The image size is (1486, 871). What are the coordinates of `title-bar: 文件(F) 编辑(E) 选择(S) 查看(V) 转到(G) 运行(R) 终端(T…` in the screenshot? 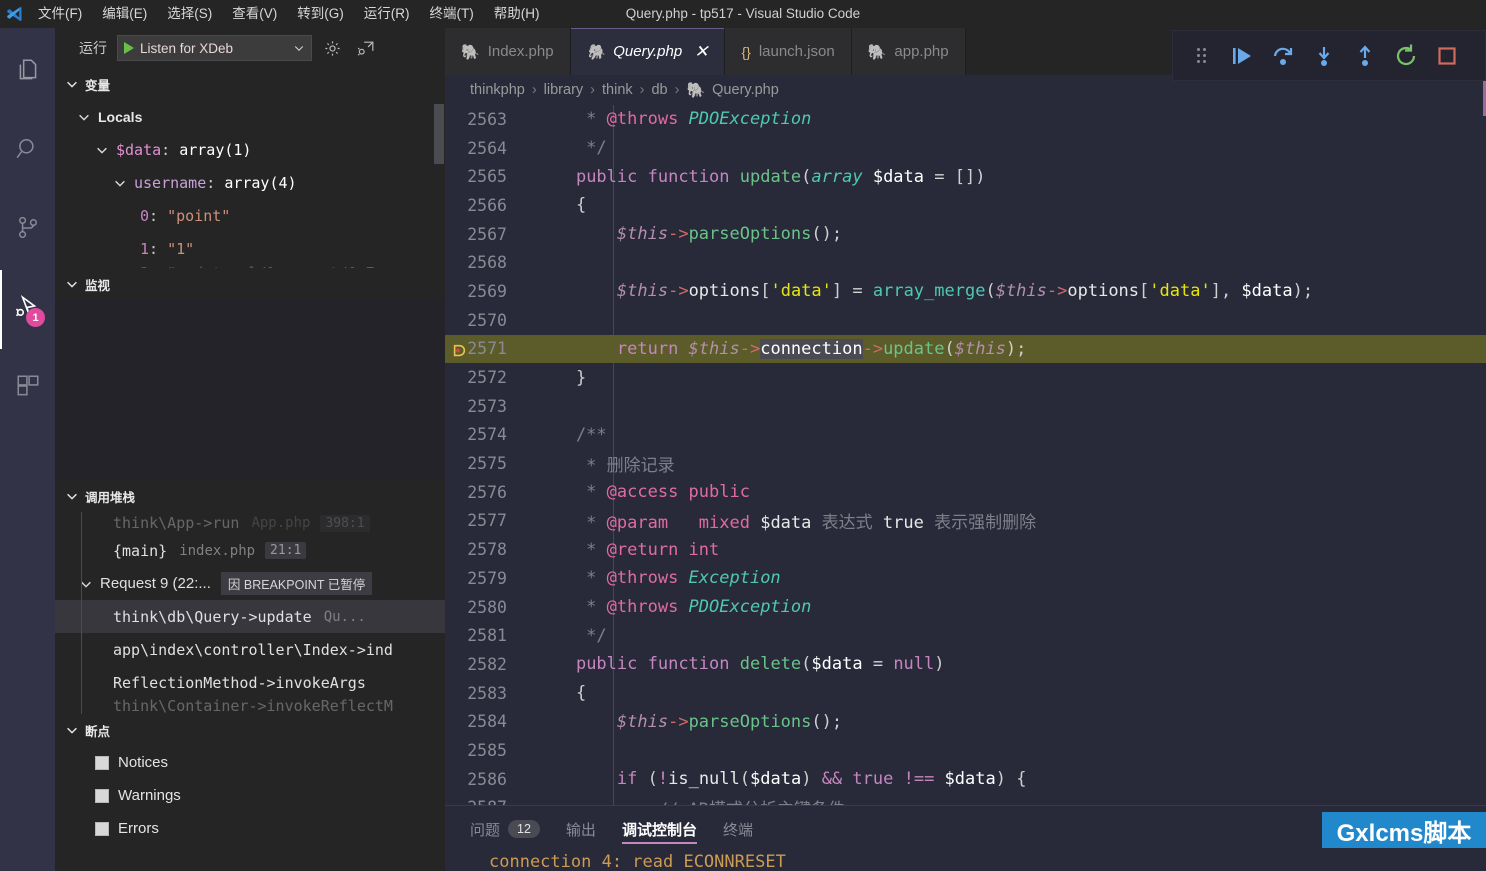 It's located at (743, 14).